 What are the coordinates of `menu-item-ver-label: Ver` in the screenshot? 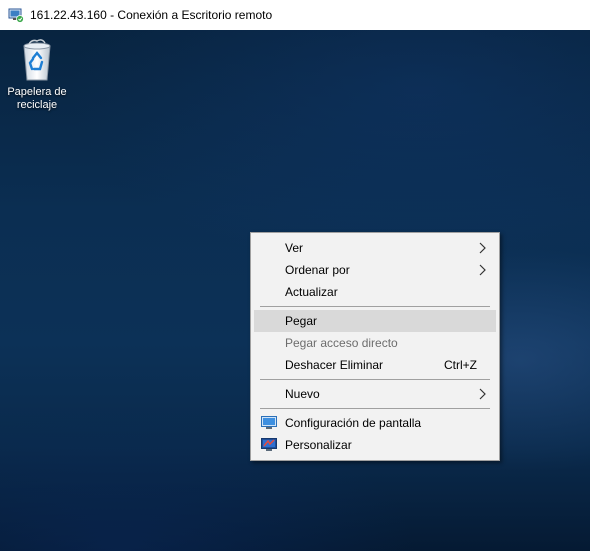 It's located at (294, 248).